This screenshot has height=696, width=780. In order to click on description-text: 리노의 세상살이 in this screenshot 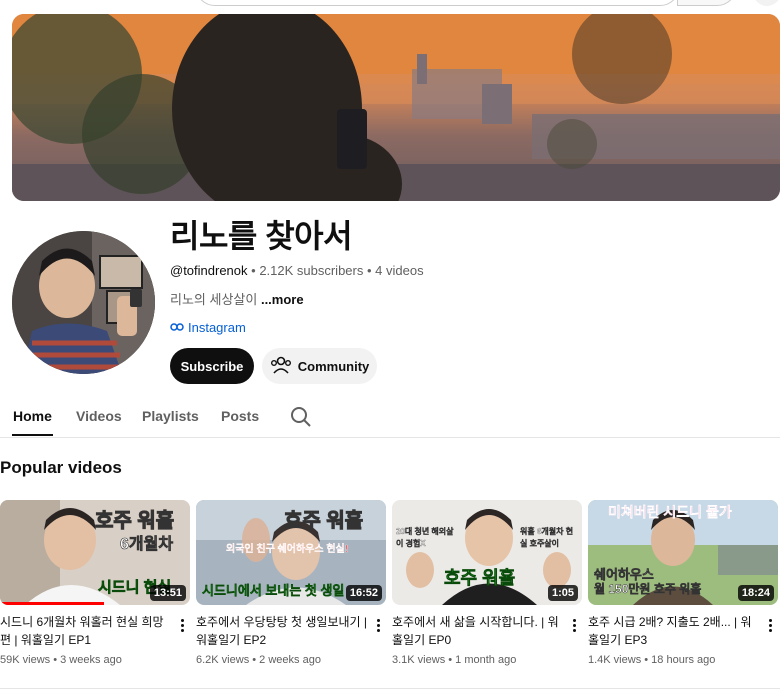, I will do `click(215, 299)`.